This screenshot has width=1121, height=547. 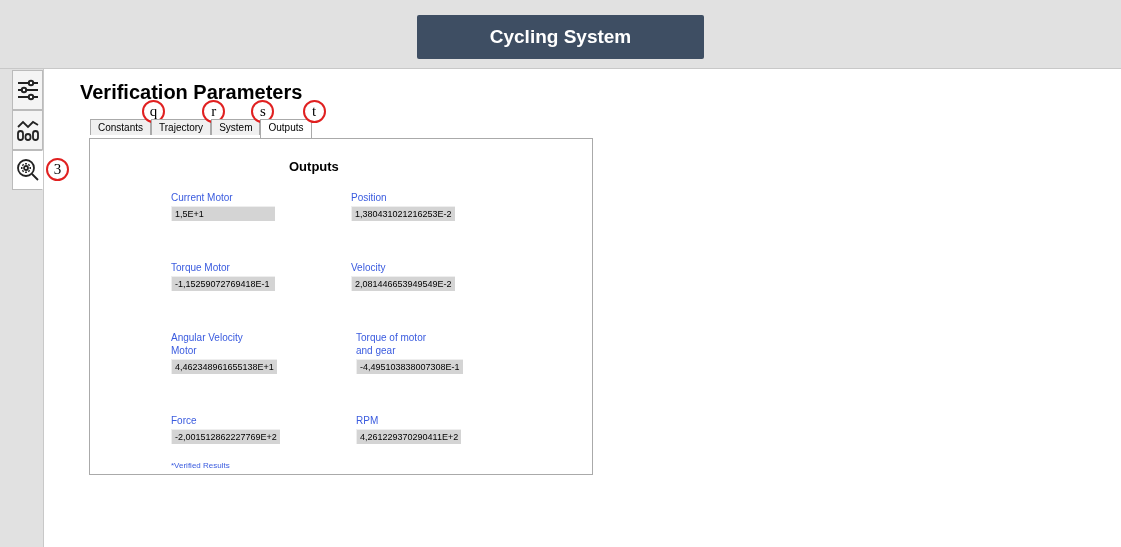 I want to click on chart-icon, so click(x=27, y=130).